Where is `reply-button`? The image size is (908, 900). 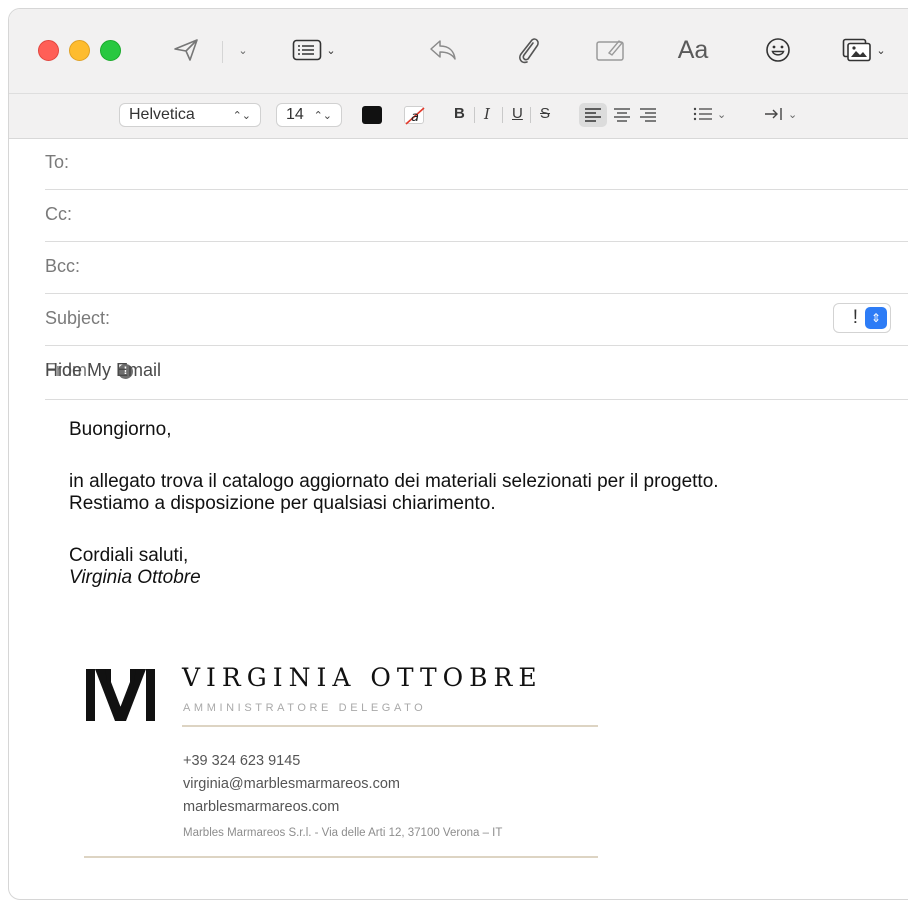 reply-button is located at coordinates (443, 50).